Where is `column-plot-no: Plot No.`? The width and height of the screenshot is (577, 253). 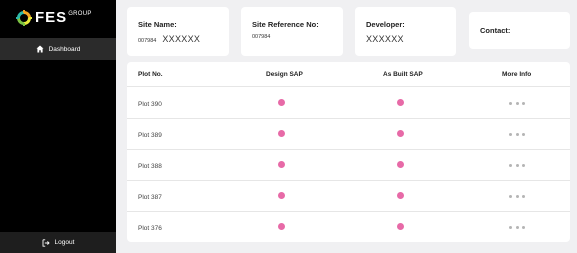 column-plot-no: Plot No. is located at coordinates (150, 74).